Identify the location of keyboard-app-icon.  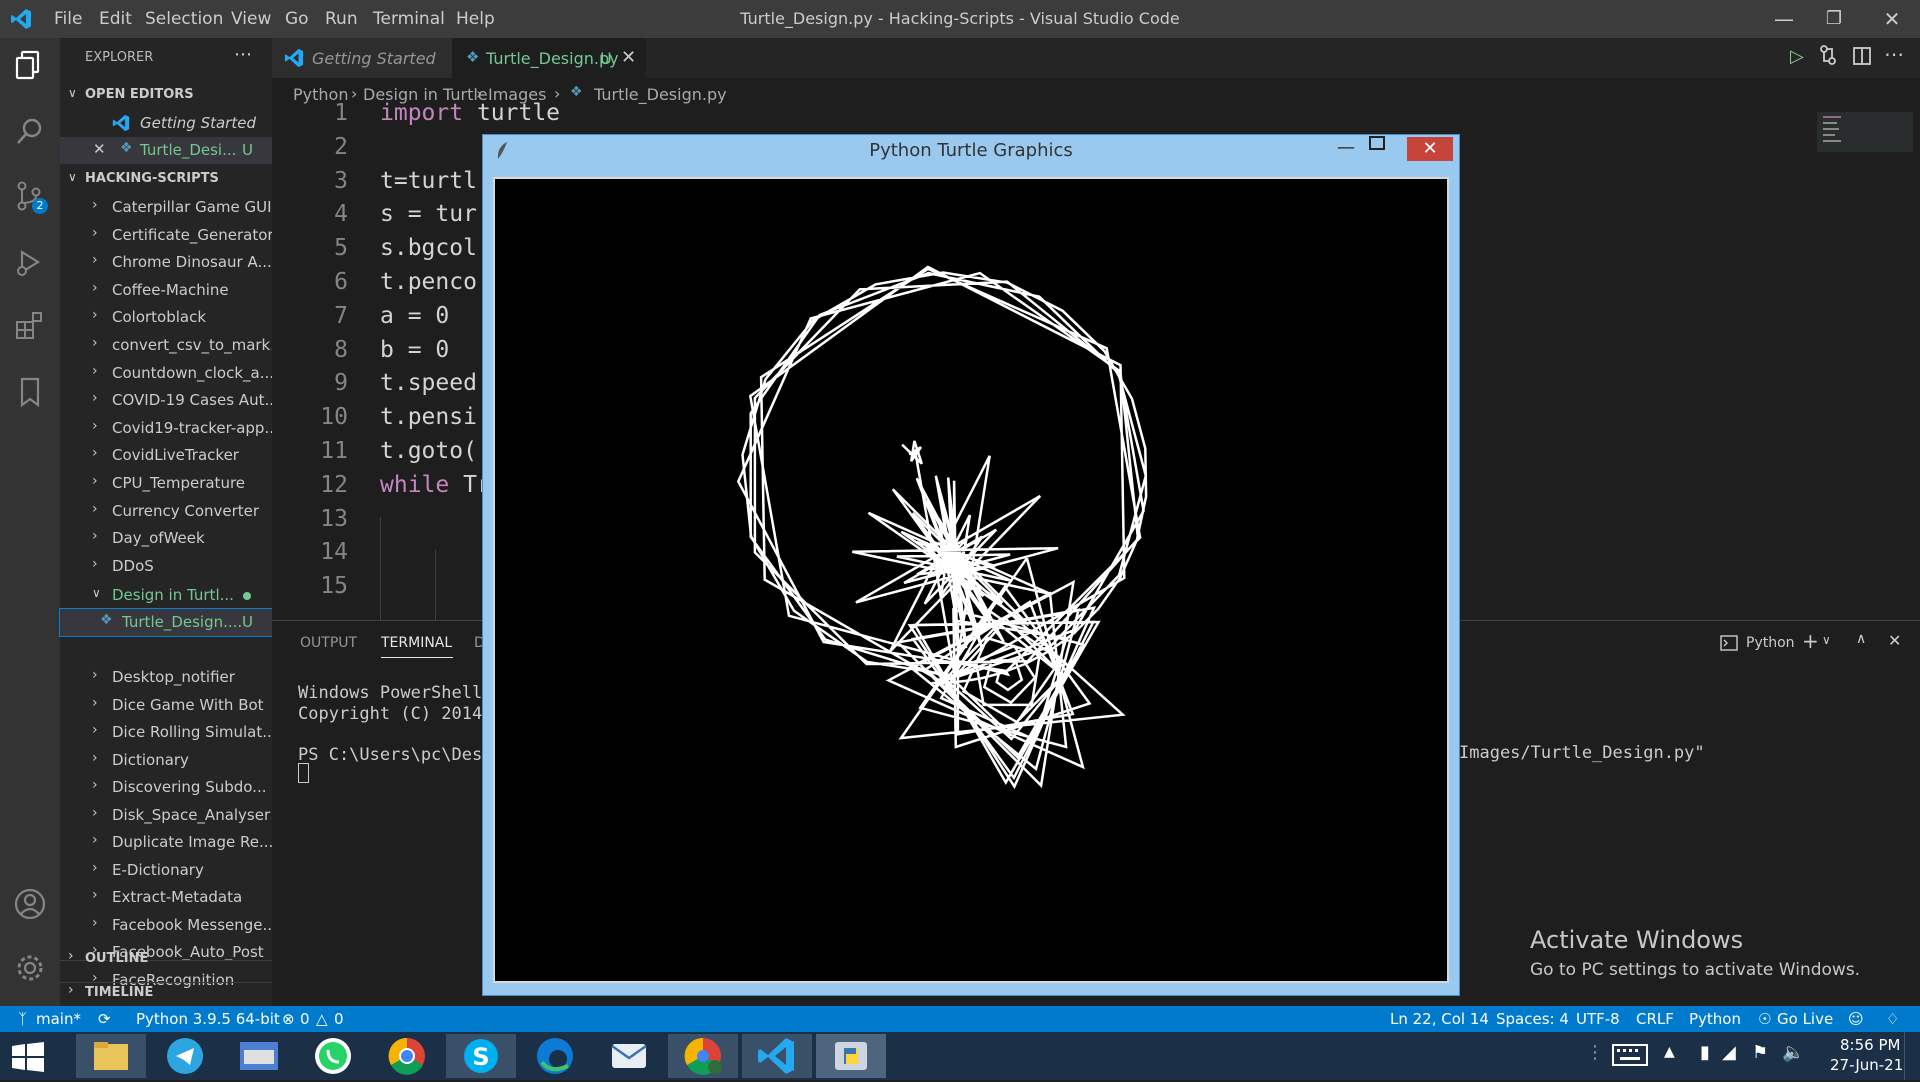
(259, 1056).